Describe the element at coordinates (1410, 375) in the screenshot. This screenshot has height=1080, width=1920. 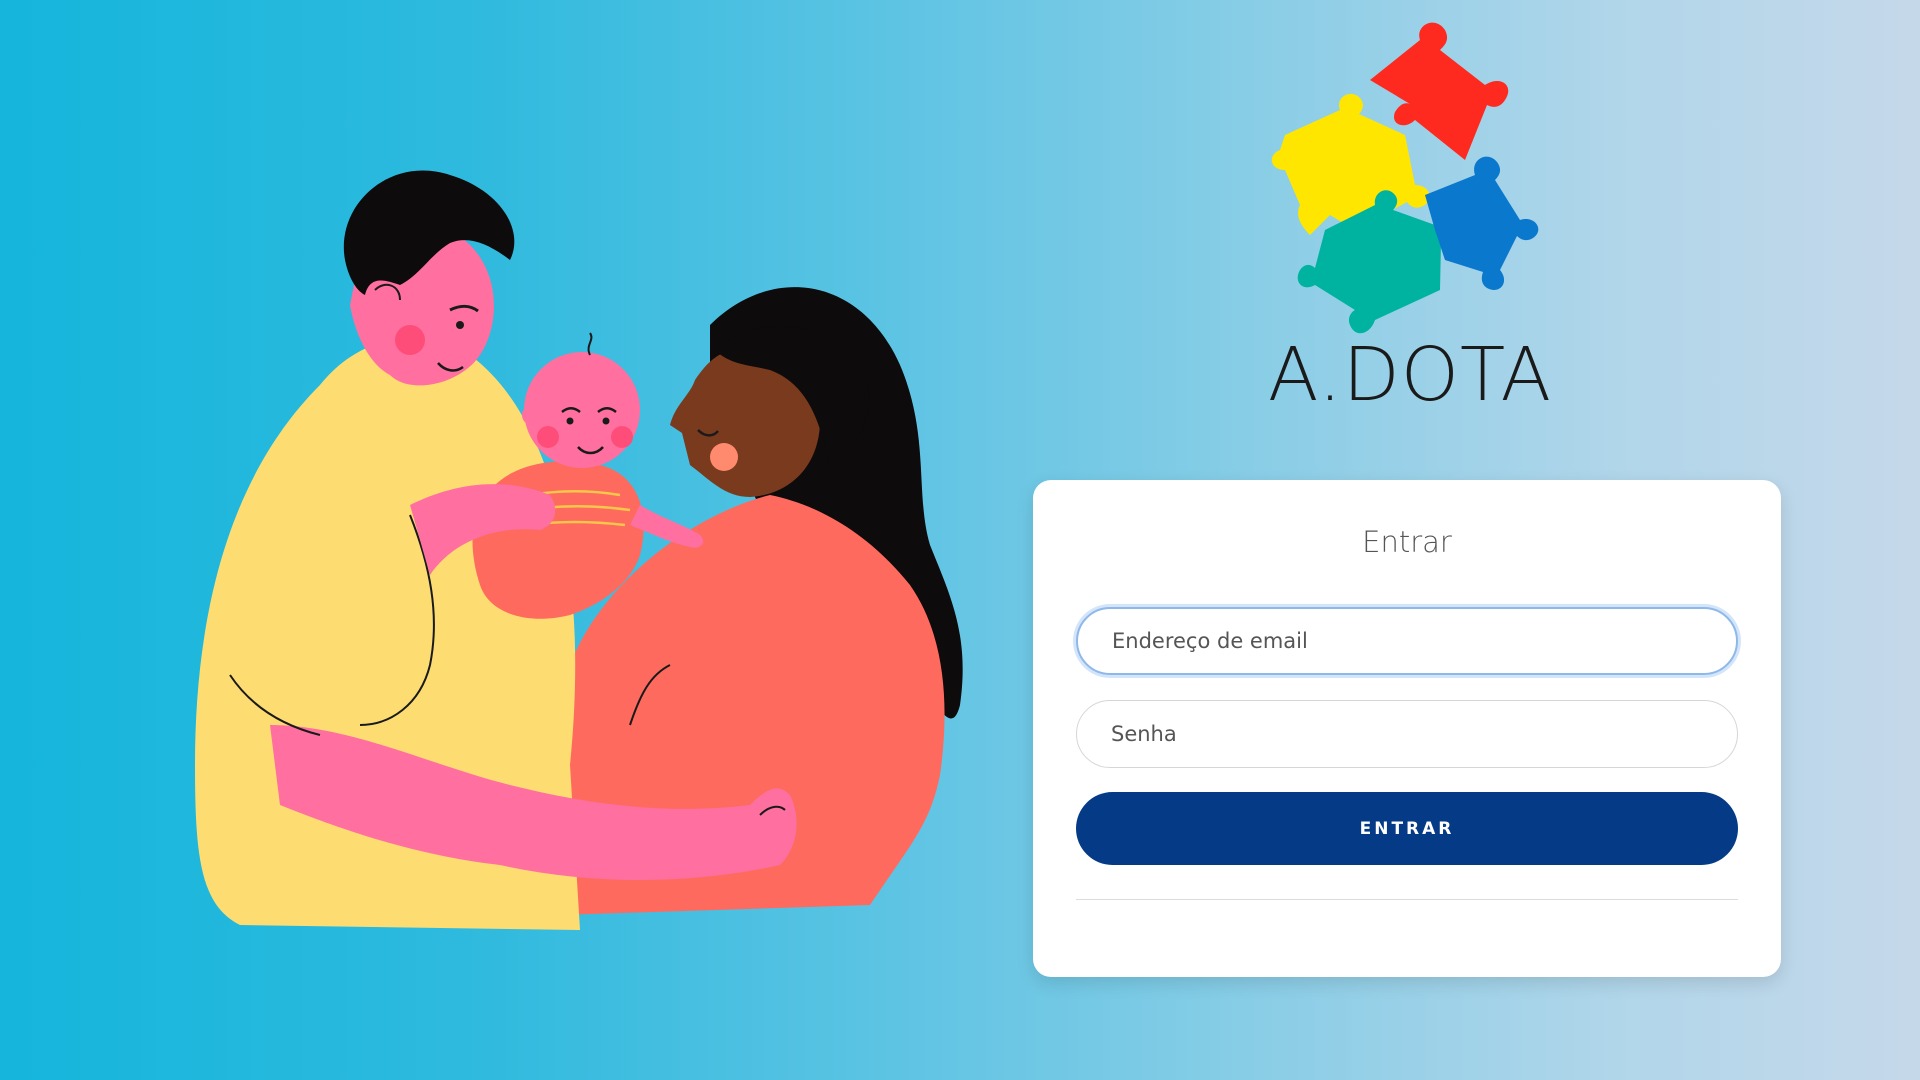
I see `brand-name: A.DOTA` at that location.